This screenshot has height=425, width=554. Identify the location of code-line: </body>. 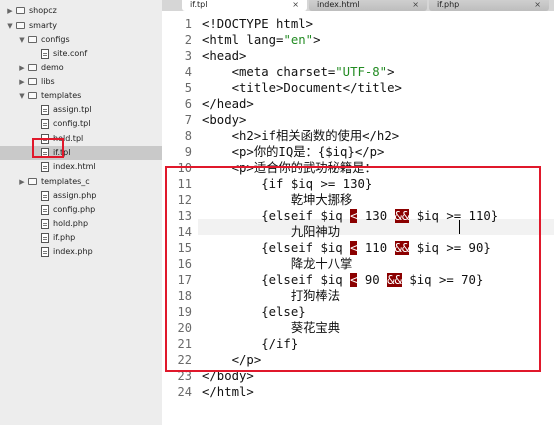
(228, 376).